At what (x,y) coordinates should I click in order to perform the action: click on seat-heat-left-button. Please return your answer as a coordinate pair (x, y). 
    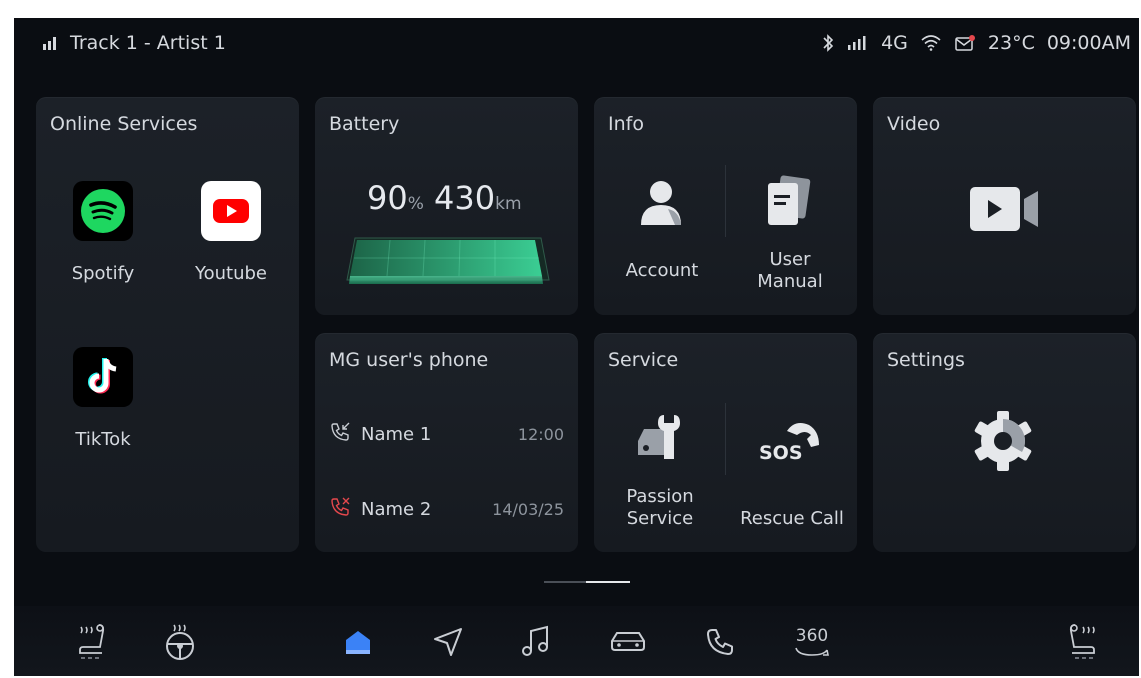
    Looking at the image, I should click on (92, 642).